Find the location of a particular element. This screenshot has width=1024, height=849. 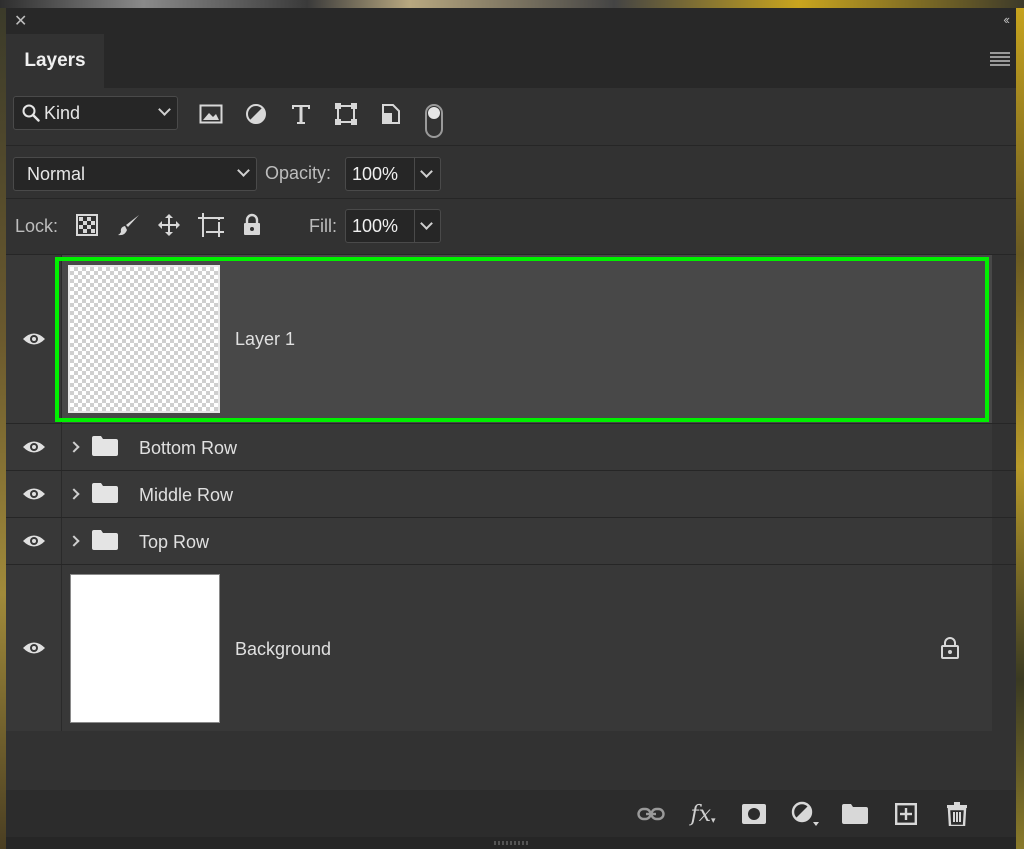

opacity-label: Opacity: is located at coordinates (298, 173).